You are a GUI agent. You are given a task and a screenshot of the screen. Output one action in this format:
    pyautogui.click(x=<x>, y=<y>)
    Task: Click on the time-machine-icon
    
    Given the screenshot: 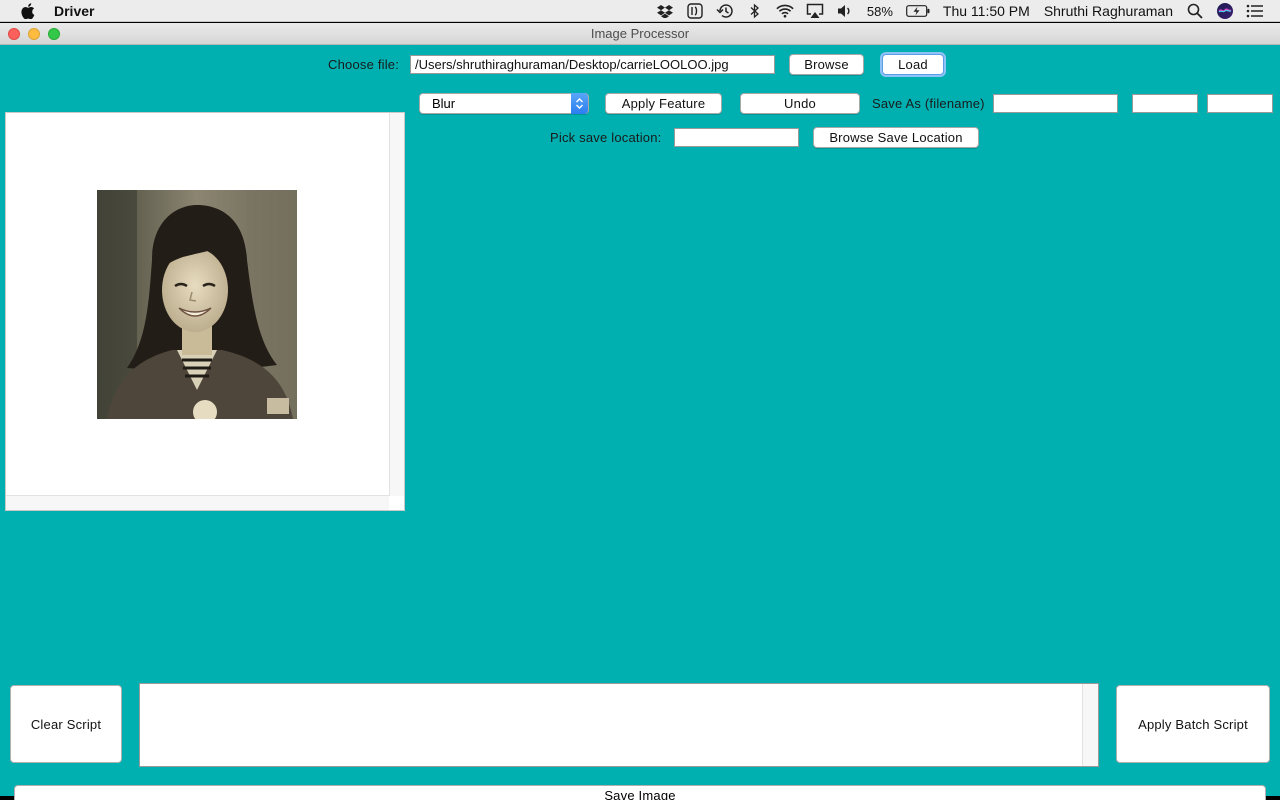 What is the action you would take?
    pyautogui.click(x=725, y=11)
    